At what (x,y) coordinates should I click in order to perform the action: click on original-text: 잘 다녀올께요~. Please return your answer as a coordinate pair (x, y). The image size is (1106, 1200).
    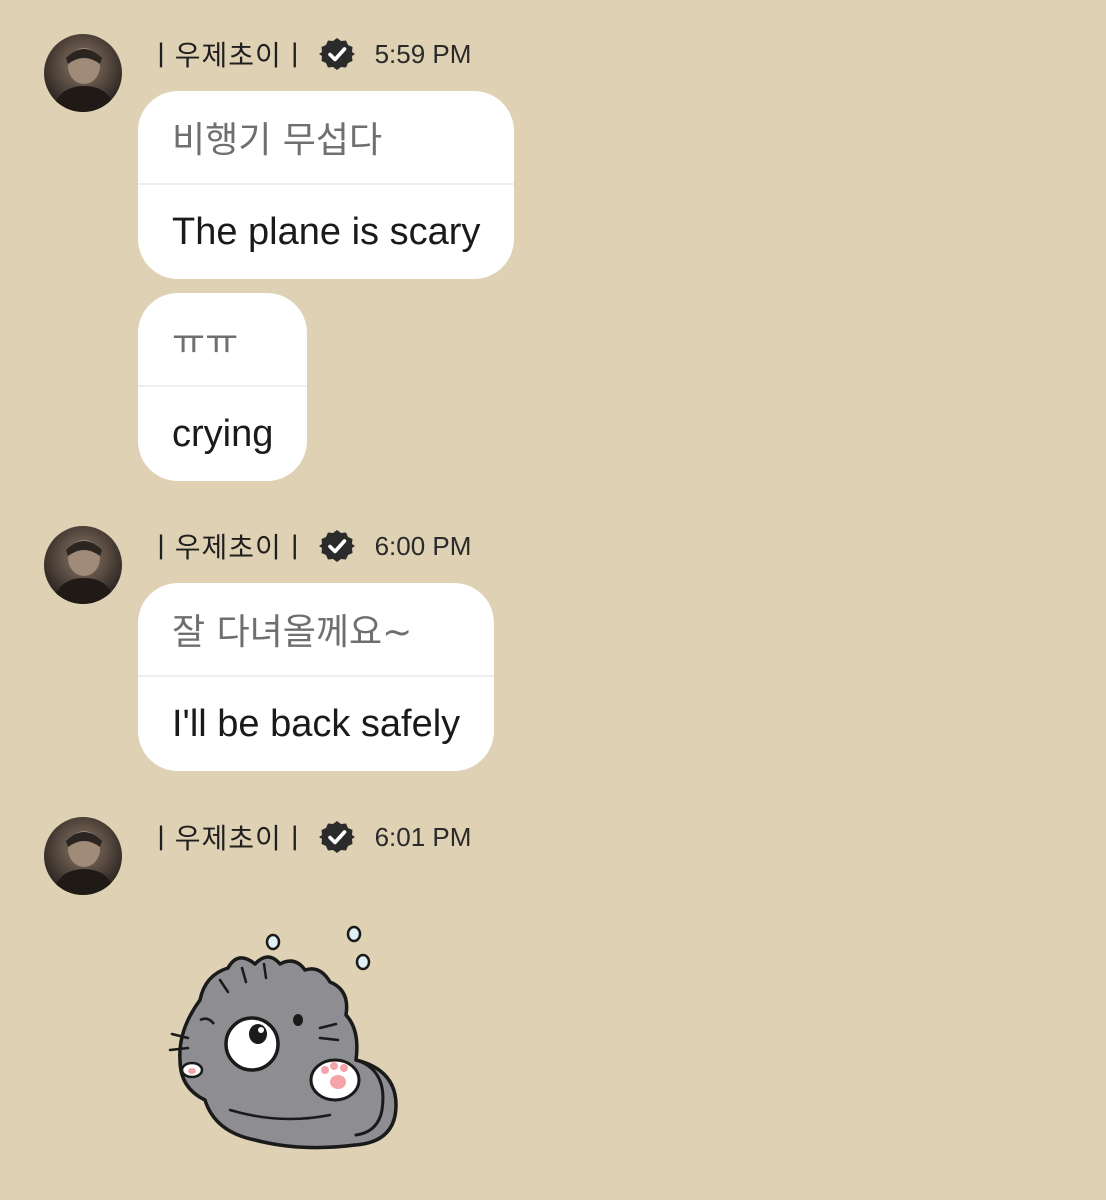
    Looking at the image, I should click on (316, 630).